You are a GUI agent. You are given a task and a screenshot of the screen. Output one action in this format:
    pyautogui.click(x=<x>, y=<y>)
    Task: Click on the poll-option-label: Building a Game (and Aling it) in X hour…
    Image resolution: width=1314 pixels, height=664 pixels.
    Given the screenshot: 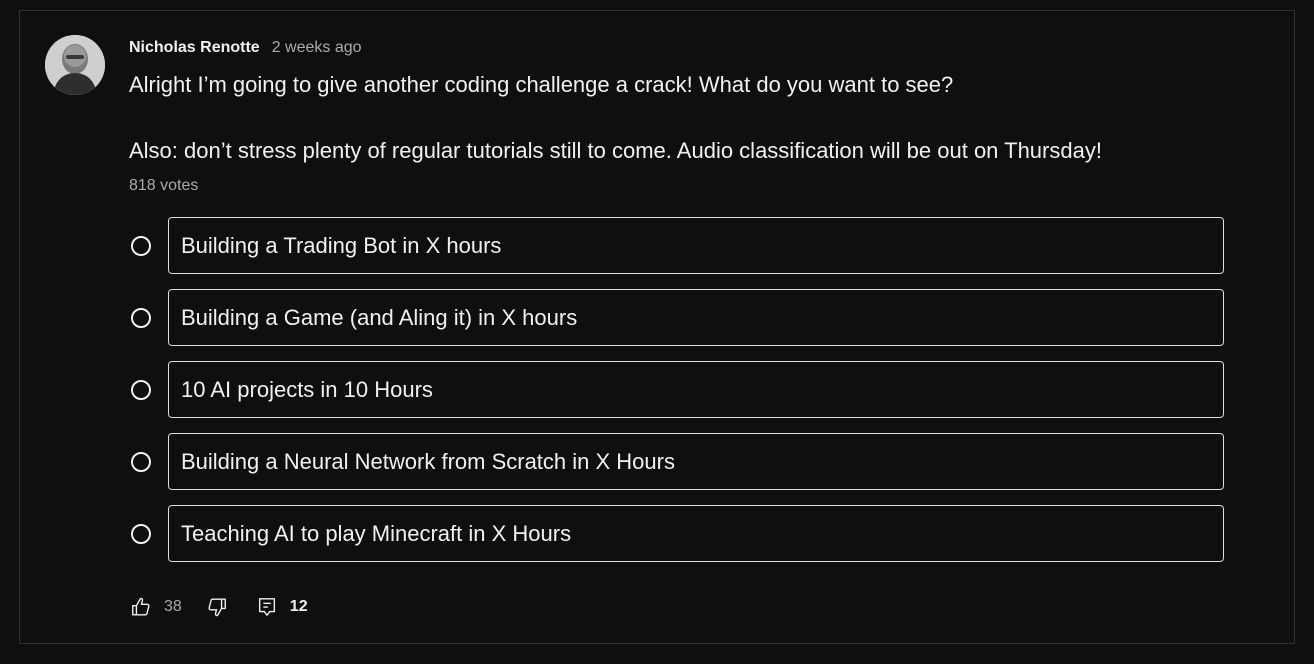 What is the action you would take?
    pyautogui.click(x=696, y=317)
    